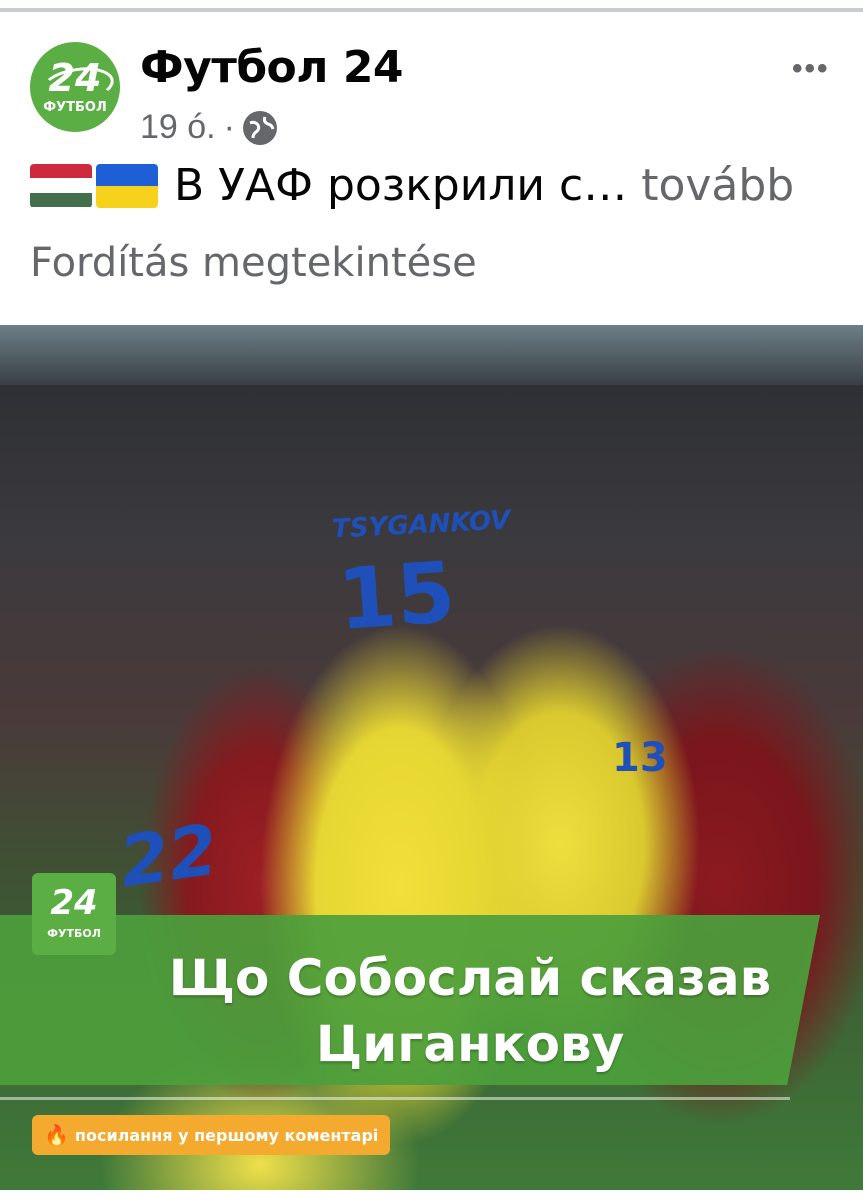  I want to click on hungary-flag-icon, so click(61, 185).